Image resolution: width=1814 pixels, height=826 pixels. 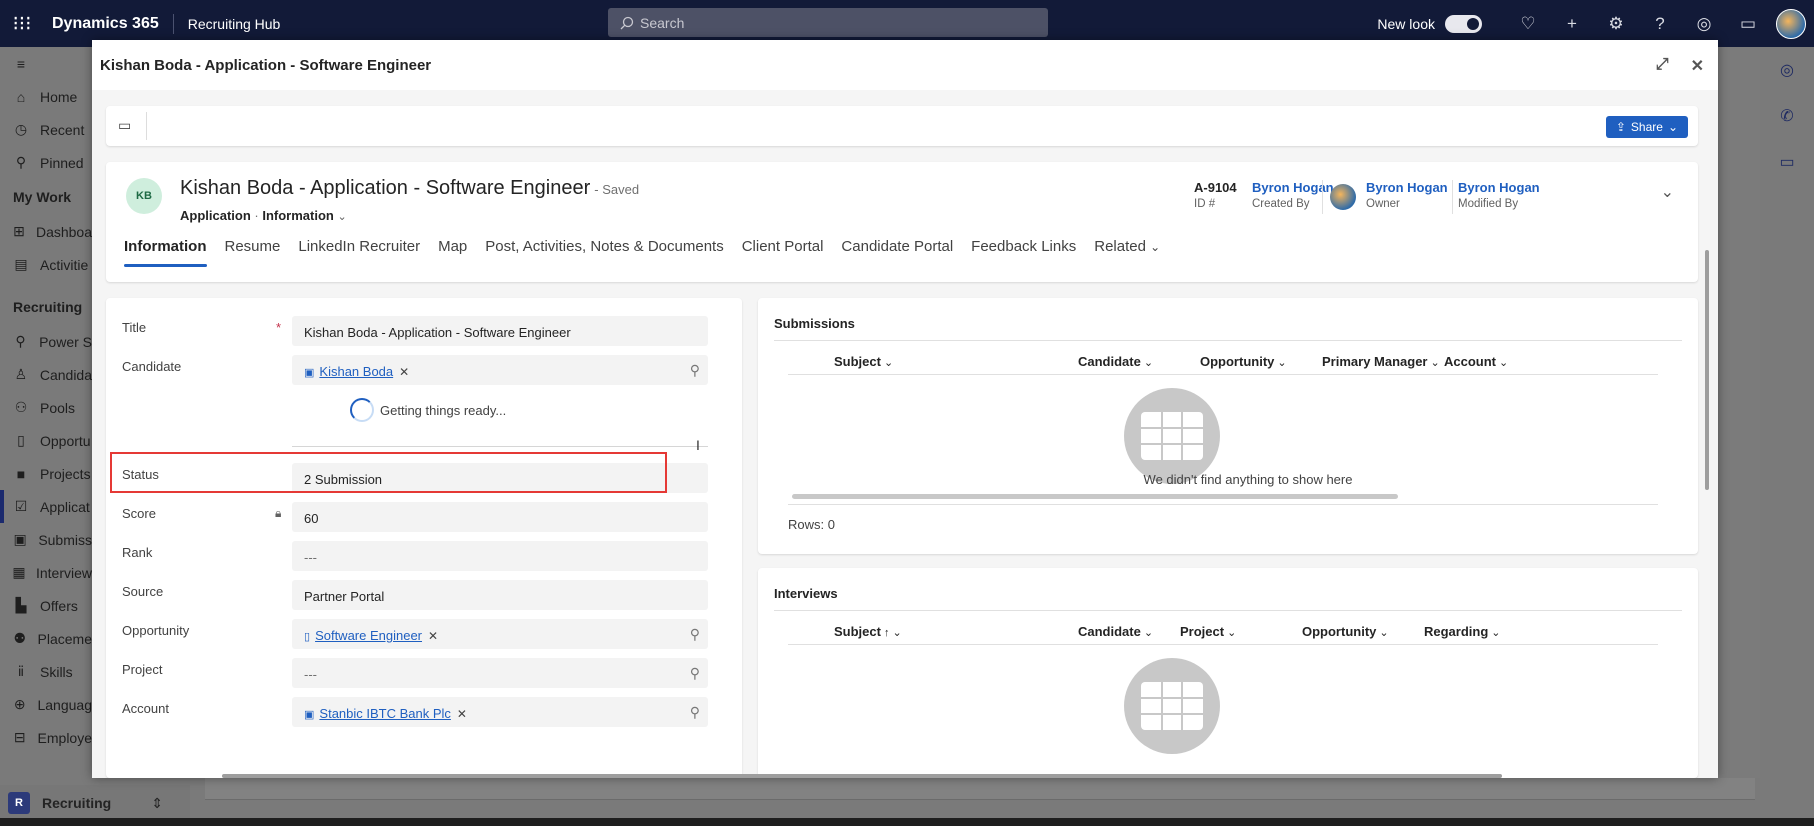 What do you see at coordinates (46, 737) in the screenshot?
I see `nav-item-employers: ⊟ Employe` at bounding box center [46, 737].